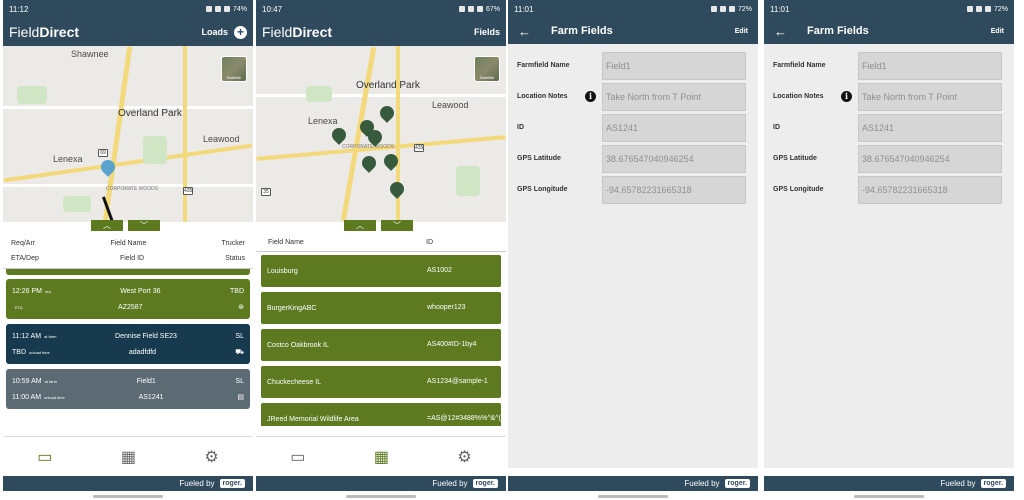  I want to click on truck-icon: ⛟, so click(239, 352).